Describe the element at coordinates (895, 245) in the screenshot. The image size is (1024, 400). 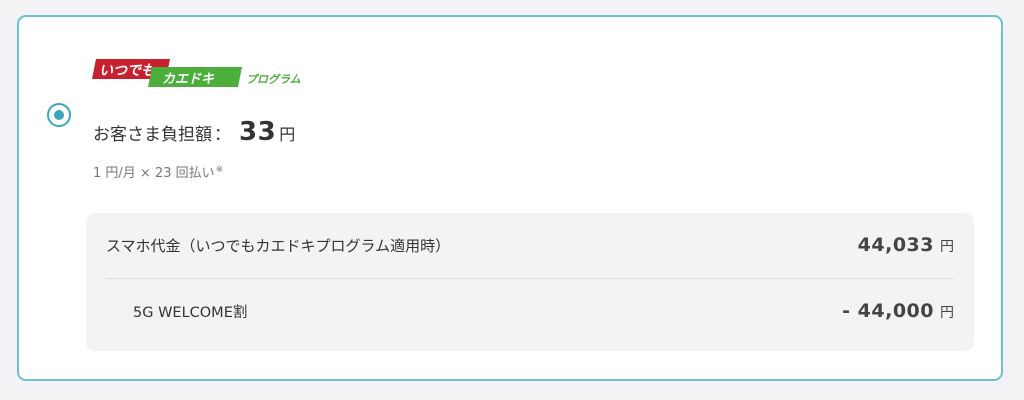
I see `phone-price-amount: 44,033` at that location.